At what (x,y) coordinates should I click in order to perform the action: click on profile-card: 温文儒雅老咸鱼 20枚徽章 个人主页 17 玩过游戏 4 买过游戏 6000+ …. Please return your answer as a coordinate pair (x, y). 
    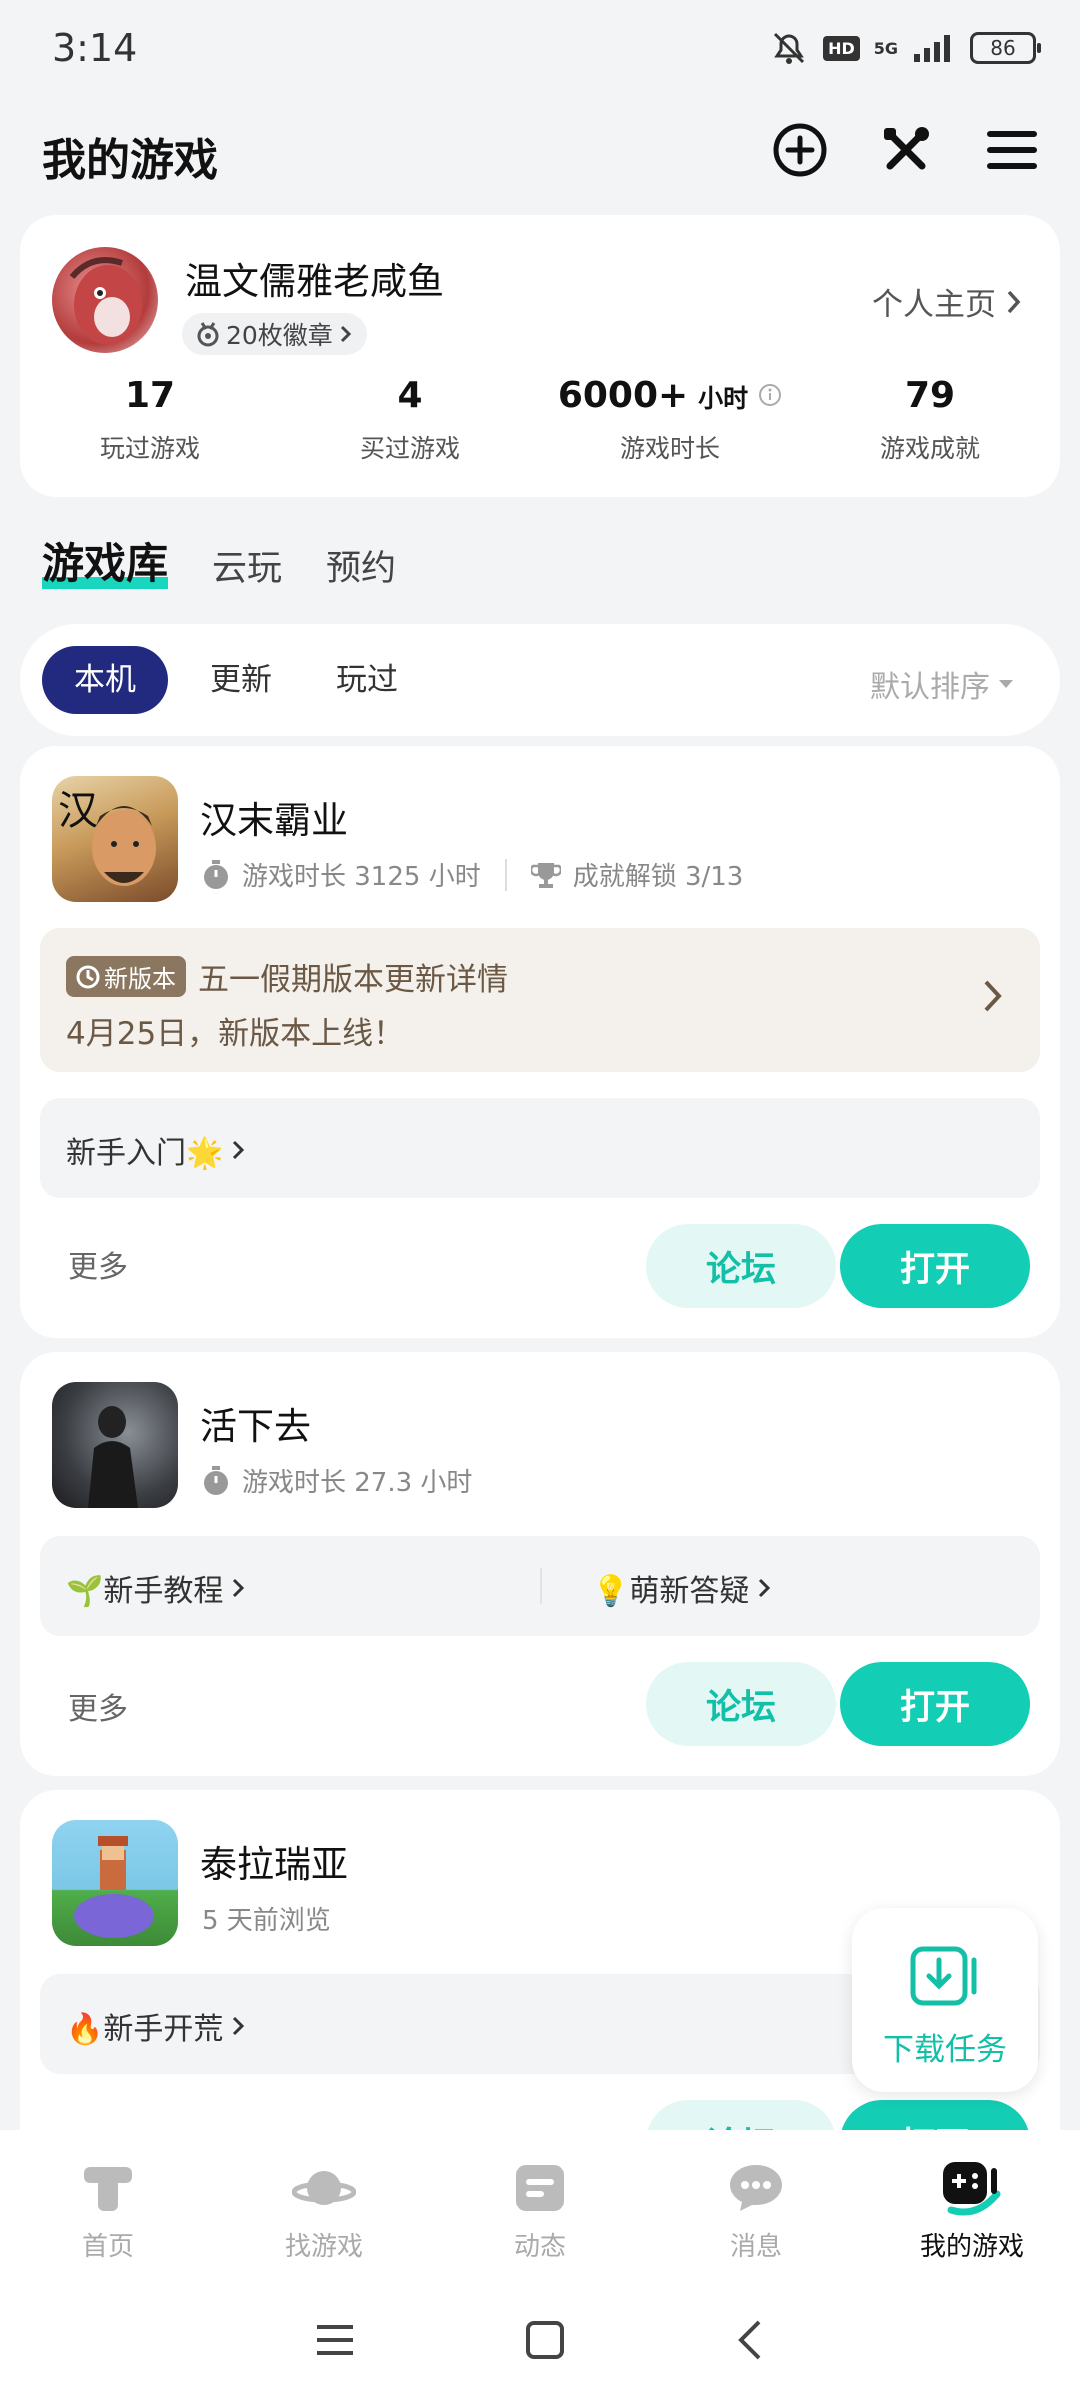
    Looking at the image, I should click on (540, 356).